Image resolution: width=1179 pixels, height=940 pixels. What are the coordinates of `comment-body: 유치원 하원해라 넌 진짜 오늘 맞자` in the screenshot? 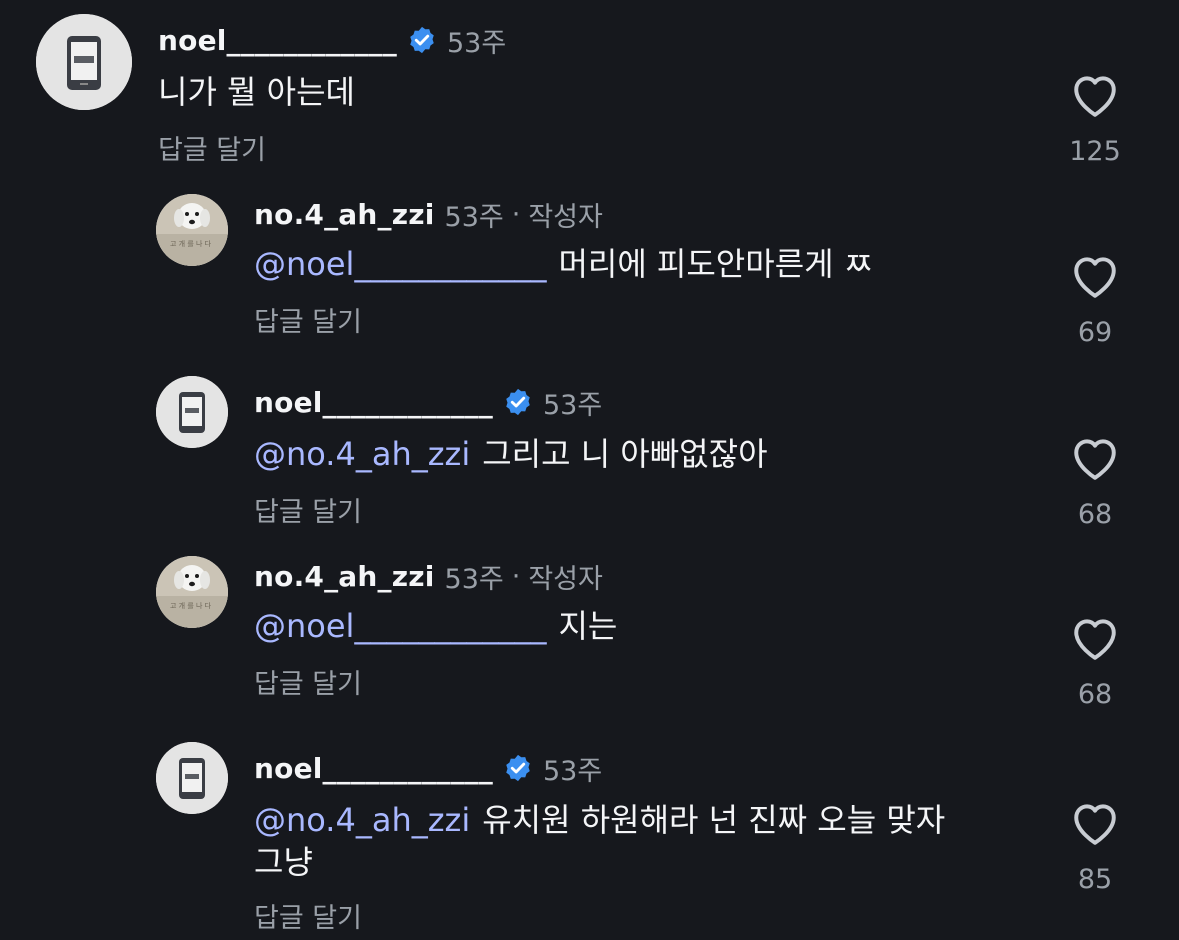 It's located at (714, 820).